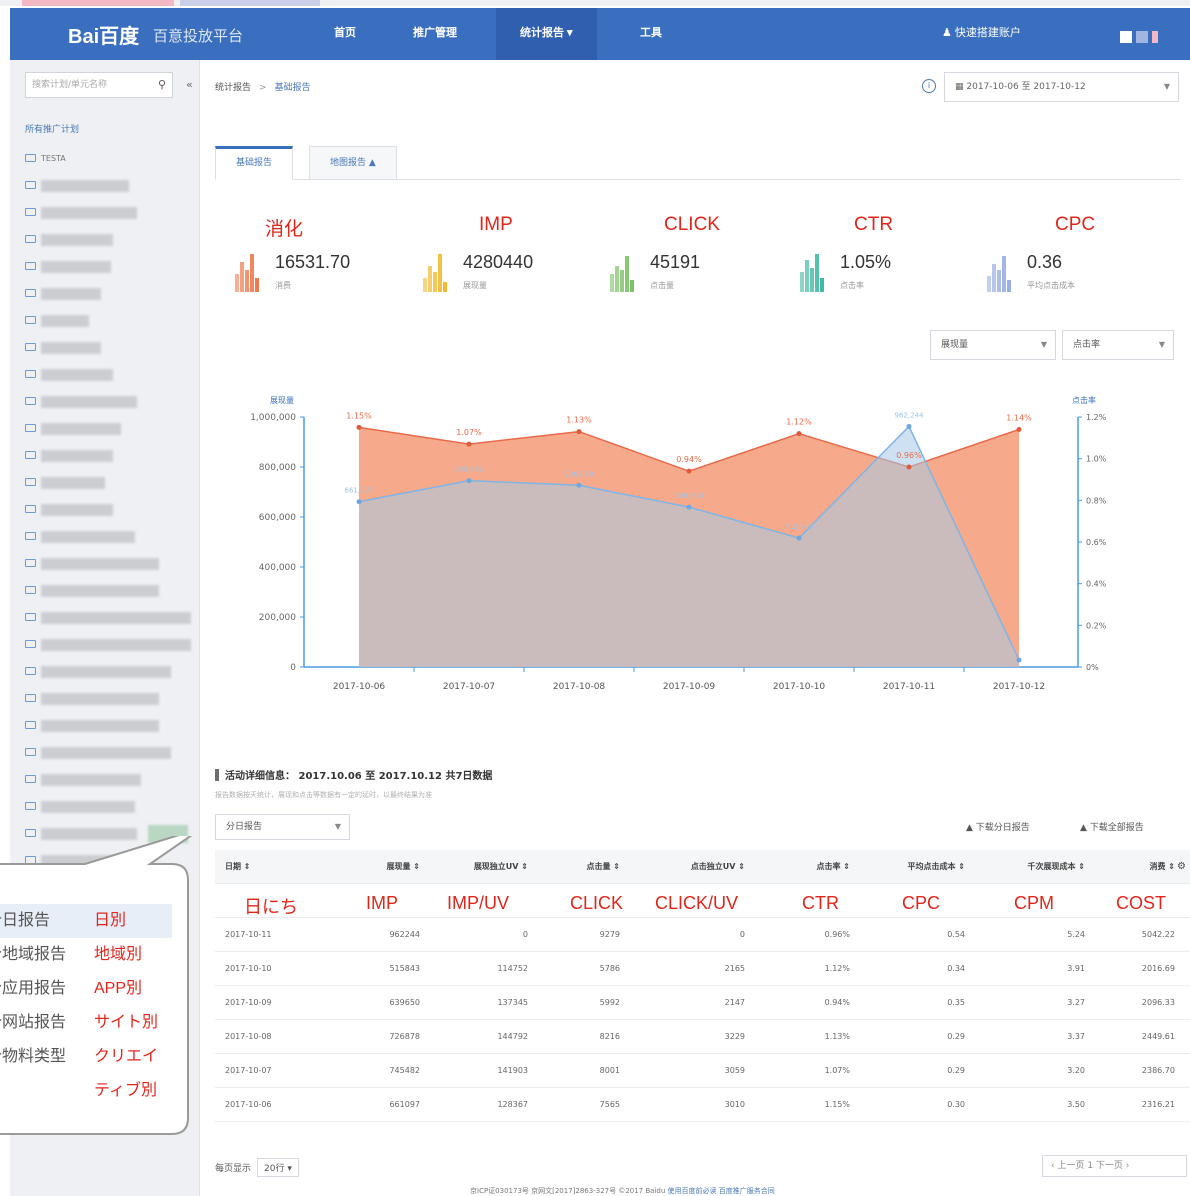  What do you see at coordinates (248, 1036) in the screenshot?
I see `table-cell: 2017-10-08` at bounding box center [248, 1036].